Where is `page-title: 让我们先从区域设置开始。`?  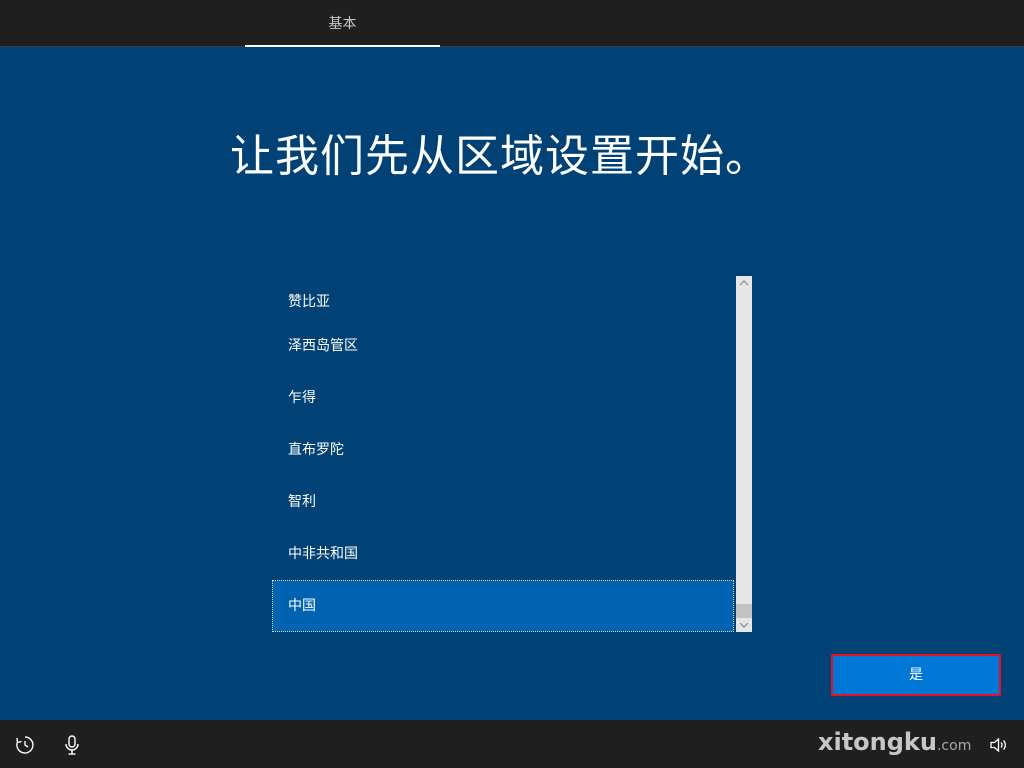
page-title: 让我们先从区域设置开始。 is located at coordinates (500, 156).